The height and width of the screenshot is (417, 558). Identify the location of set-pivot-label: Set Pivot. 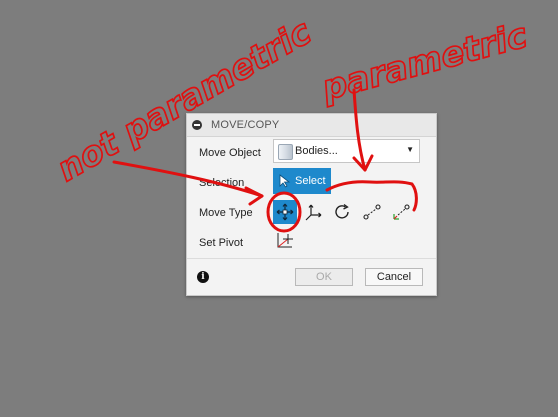
(221, 243).